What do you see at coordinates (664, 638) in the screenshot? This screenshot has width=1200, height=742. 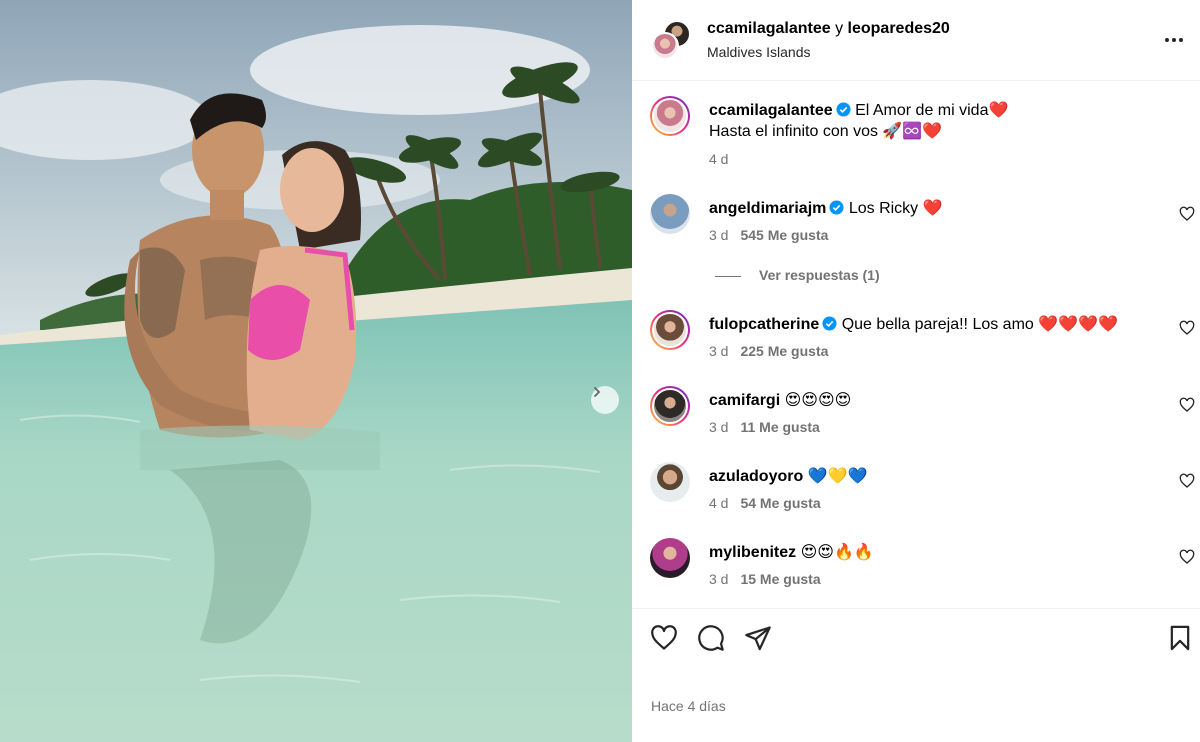 I see `like-heart-icon` at bounding box center [664, 638].